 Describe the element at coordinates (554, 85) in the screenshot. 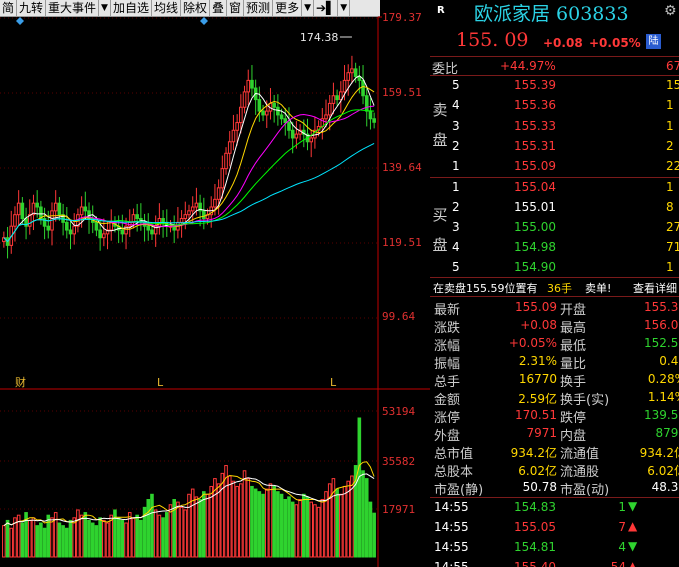

I see `sell-level-row: 5 155.39 15` at that location.